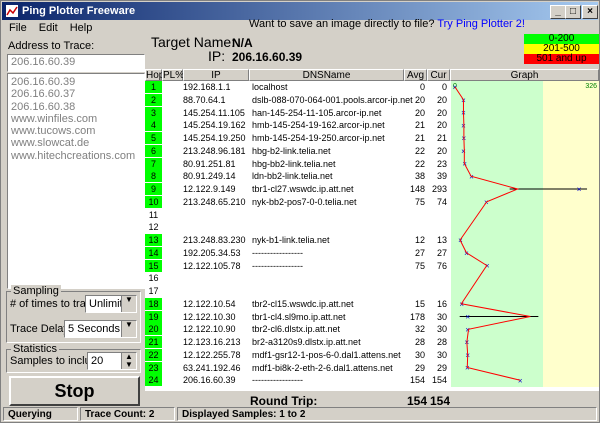  Describe the element at coordinates (209, 163) in the screenshot. I see `hop-ip: 80.91.251.81` at that location.